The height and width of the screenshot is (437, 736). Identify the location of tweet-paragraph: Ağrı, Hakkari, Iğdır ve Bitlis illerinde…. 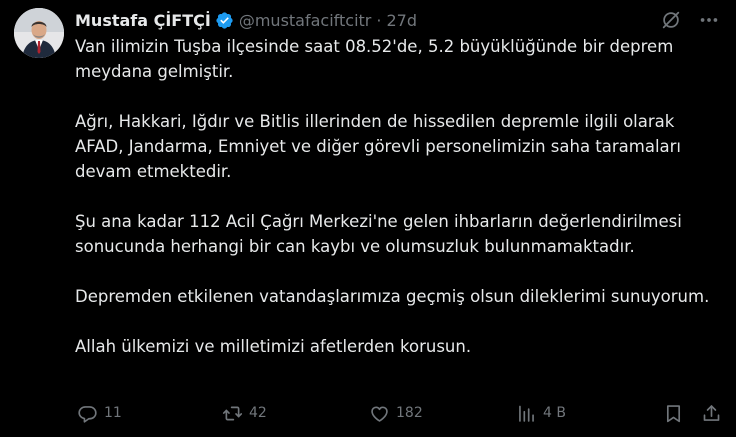
(378, 146).